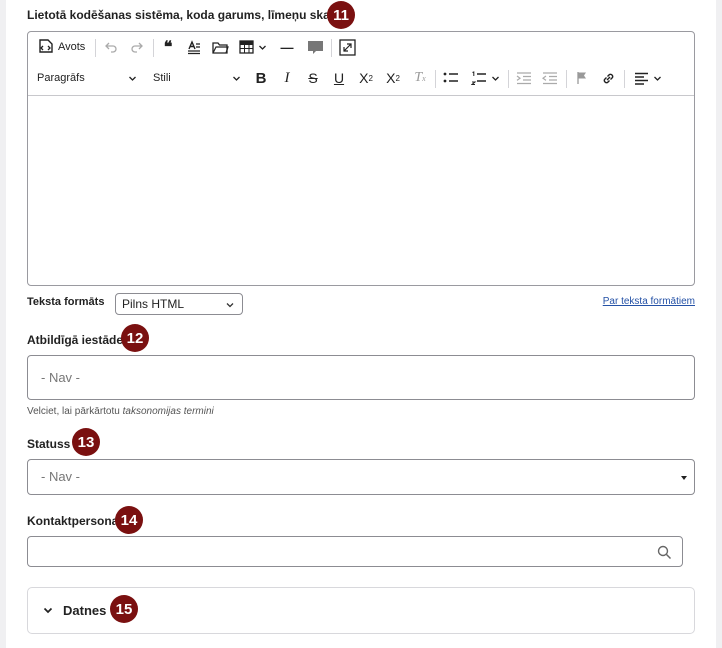 The width and height of the screenshot is (722, 648). I want to click on left-frame, so click(3, 324).